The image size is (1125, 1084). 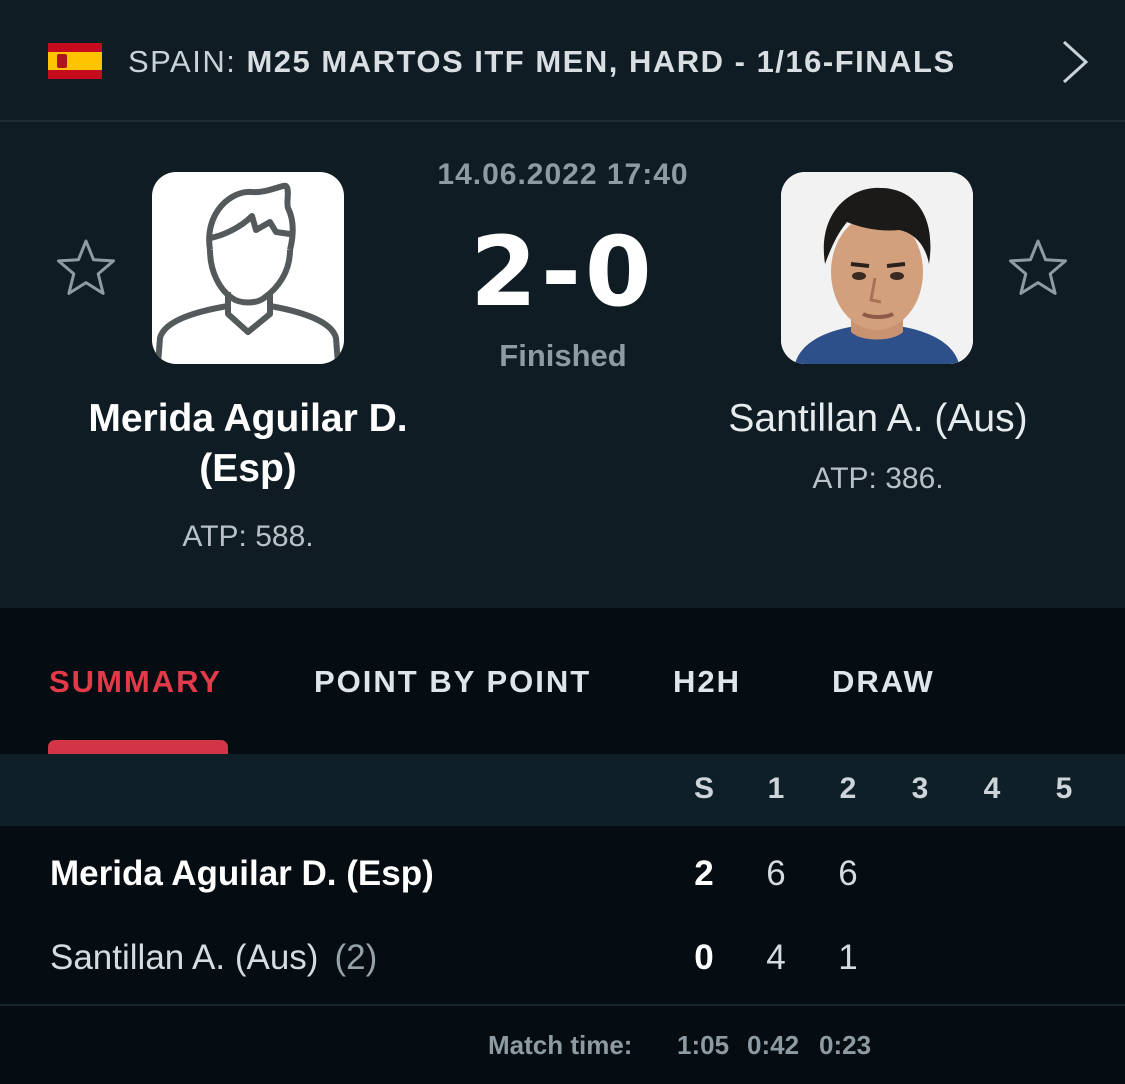 I want to click on home-player-name: Merida Aguilar D. (Esp), so click(x=248, y=444).